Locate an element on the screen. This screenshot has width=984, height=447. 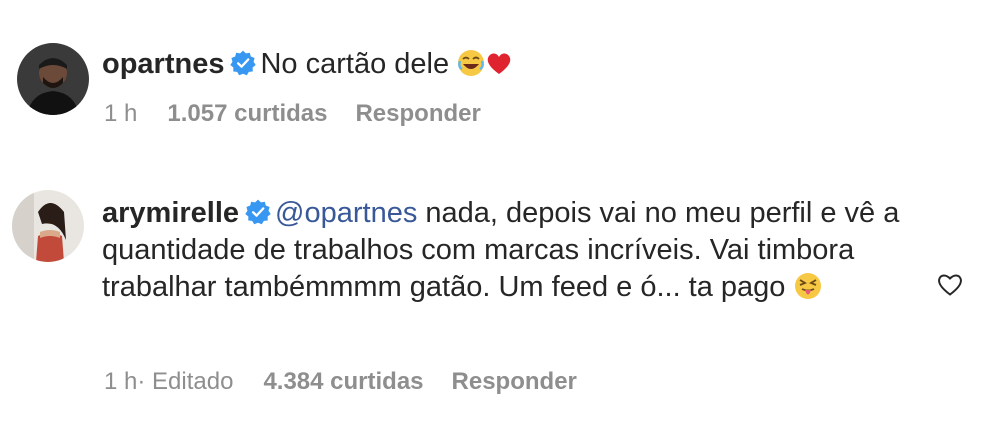
username: opartnes is located at coordinates (163, 64).